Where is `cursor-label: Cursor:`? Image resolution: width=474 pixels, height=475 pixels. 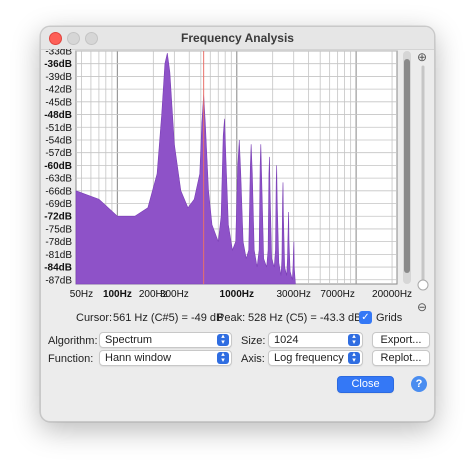 cursor-label: Cursor: is located at coordinates (94, 318).